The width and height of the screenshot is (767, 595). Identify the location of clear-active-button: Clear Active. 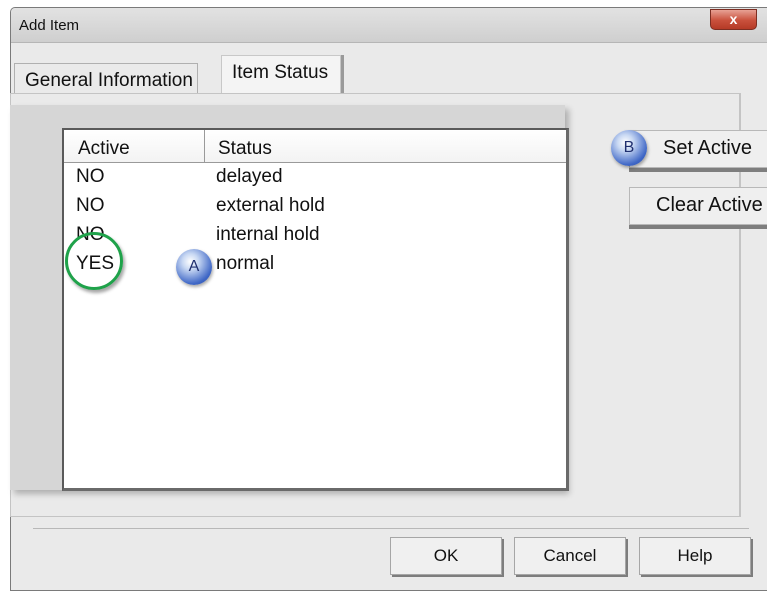
(698, 206).